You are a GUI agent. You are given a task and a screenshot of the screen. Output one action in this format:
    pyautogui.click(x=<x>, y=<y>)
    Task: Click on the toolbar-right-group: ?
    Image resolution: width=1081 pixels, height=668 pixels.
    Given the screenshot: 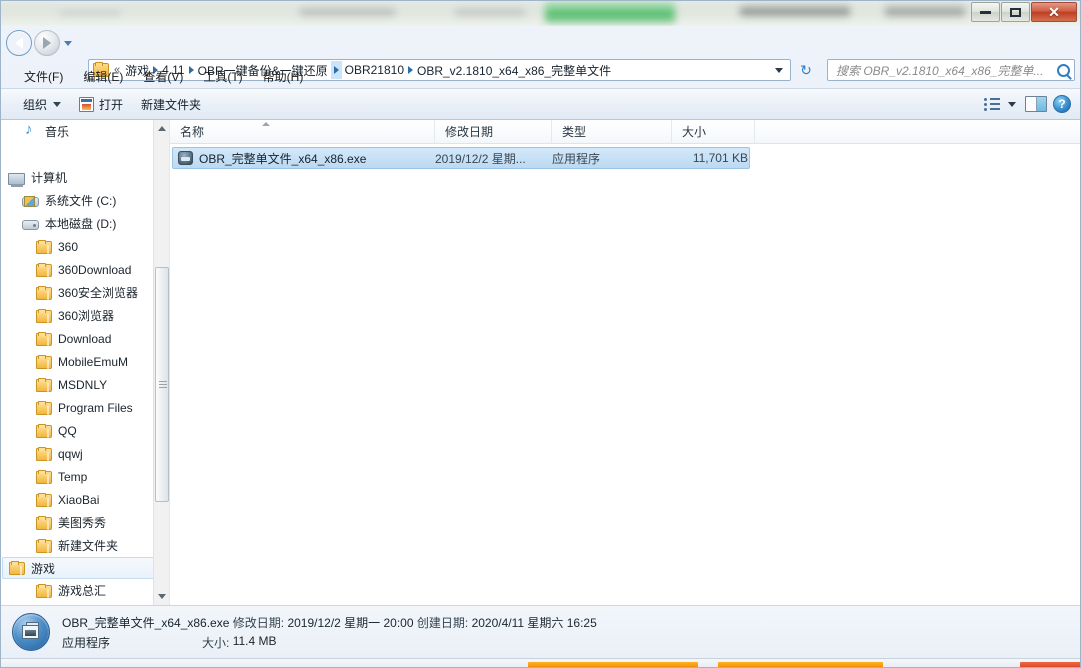 What is the action you would take?
    pyautogui.click(x=1031, y=104)
    